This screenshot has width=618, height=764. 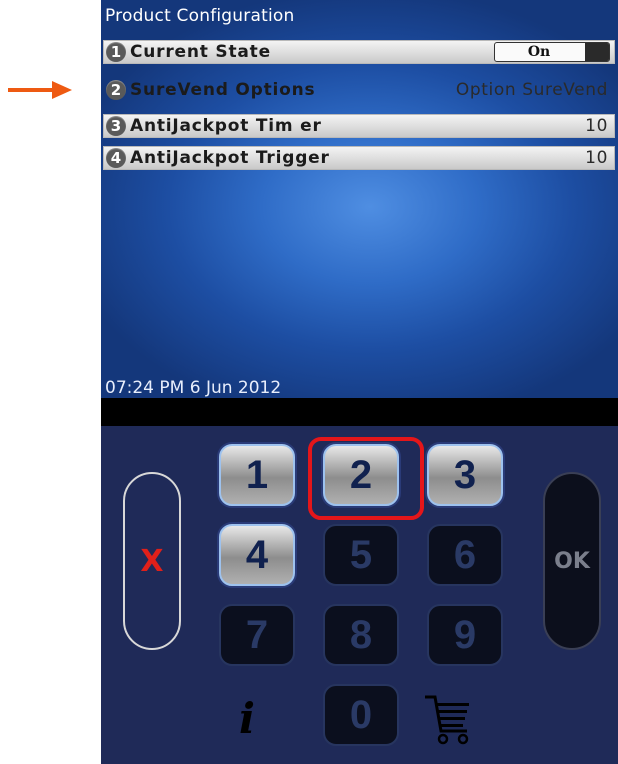 I want to click on key-5: 5, so click(x=361, y=555).